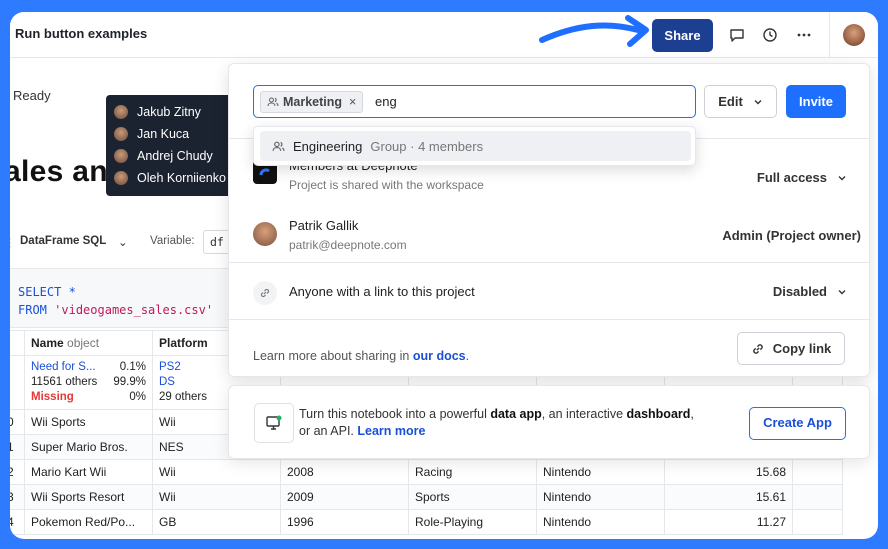 The width and height of the screenshot is (888, 549). What do you see at coordinates (802, 348) in the screenshot?
I see `copy-link-label: Copy link` at bounding box center [802, 348].